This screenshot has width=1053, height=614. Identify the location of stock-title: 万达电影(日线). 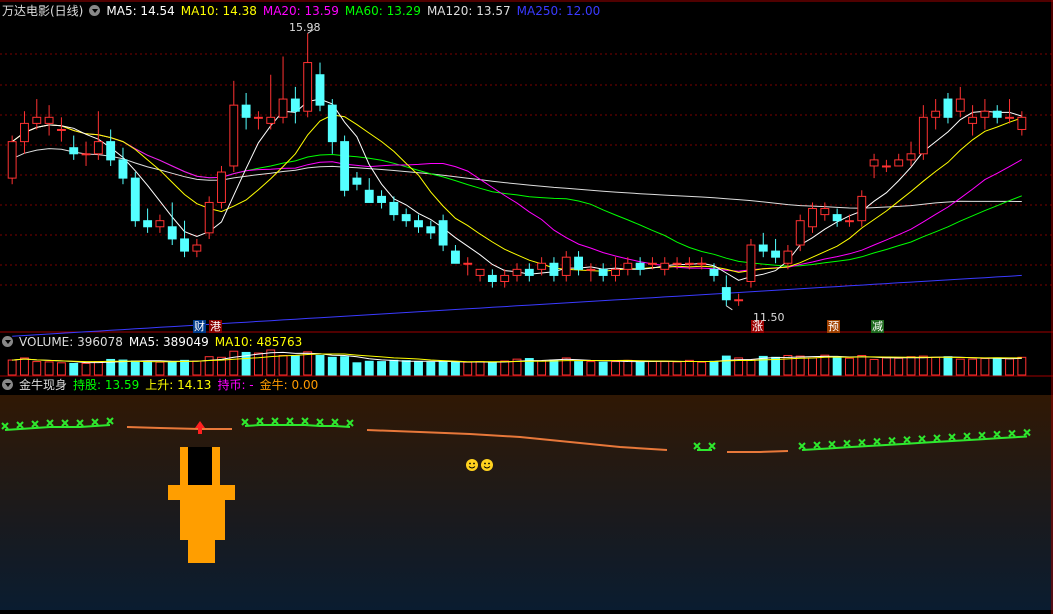
(43, 11).